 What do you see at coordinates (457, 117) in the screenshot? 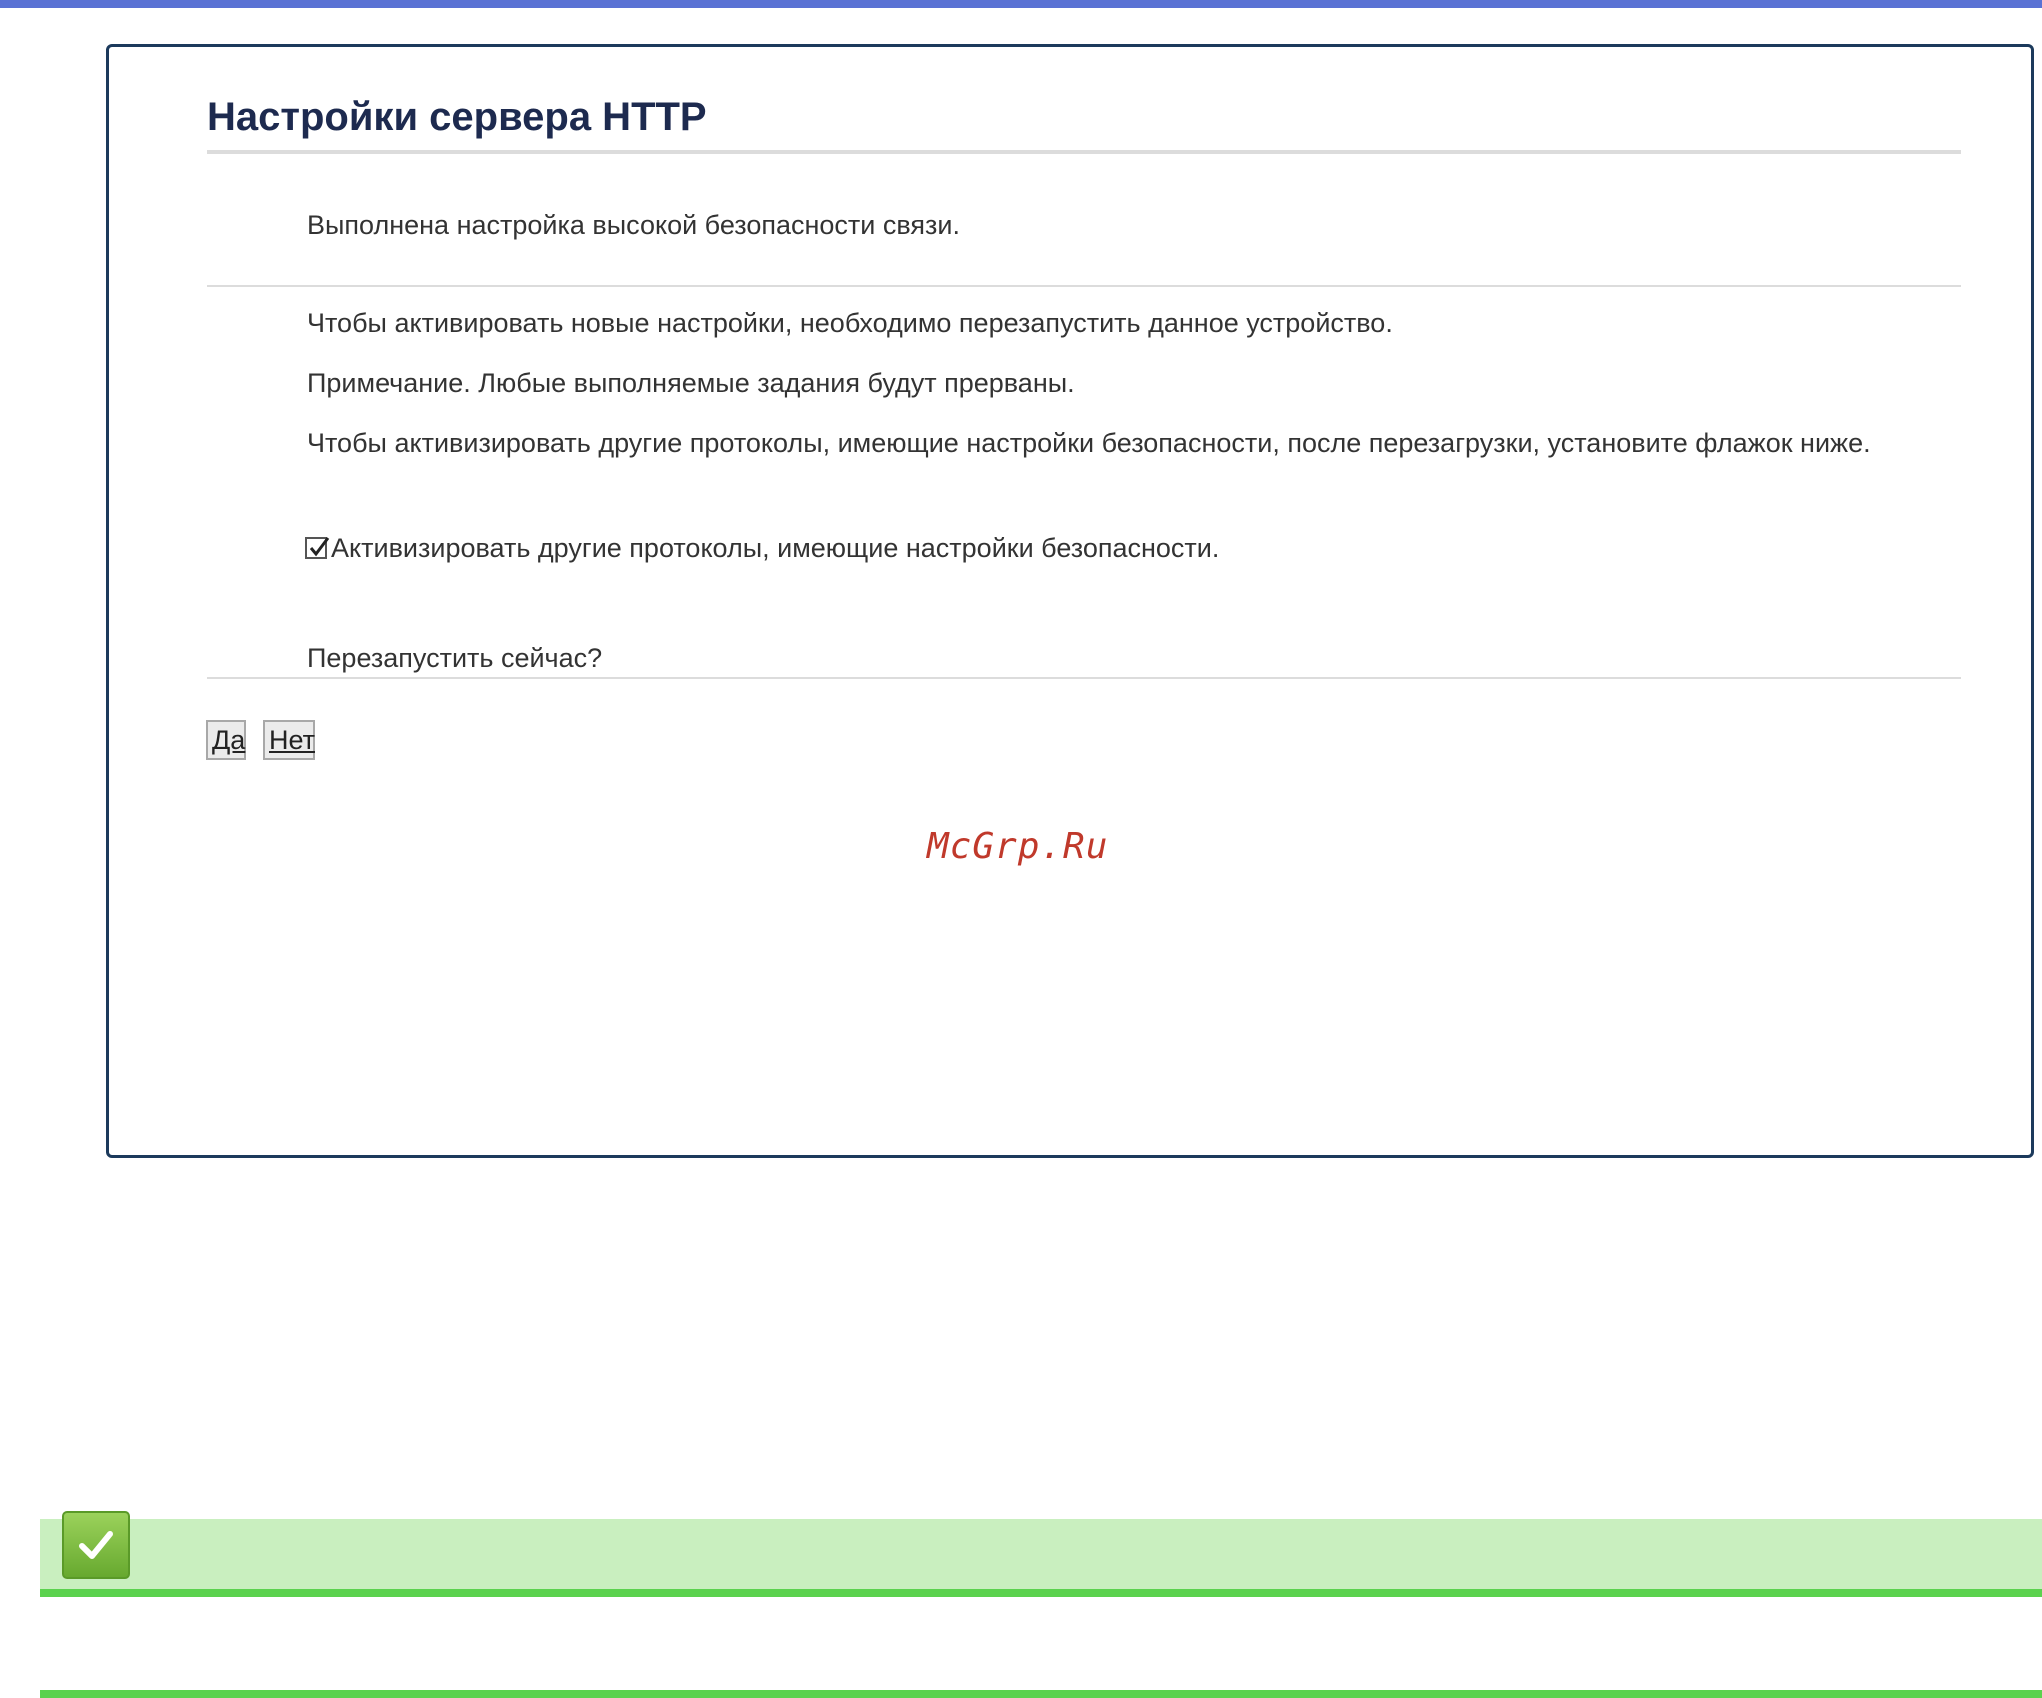
I see `page-title: Настройки сервера HTTP` at bounding box center [457, 117].